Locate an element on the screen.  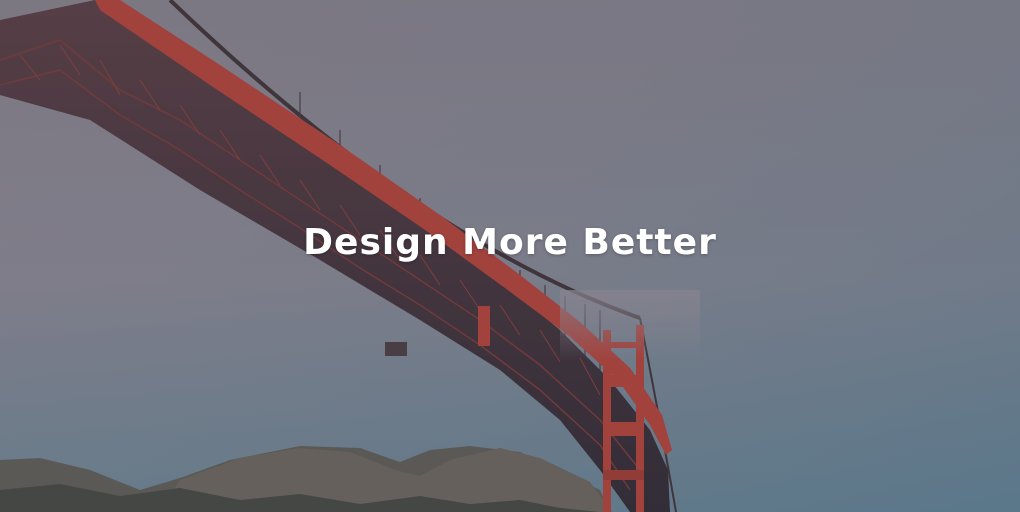
hero-headline: Design More Better is located at coordinates (510, 242).